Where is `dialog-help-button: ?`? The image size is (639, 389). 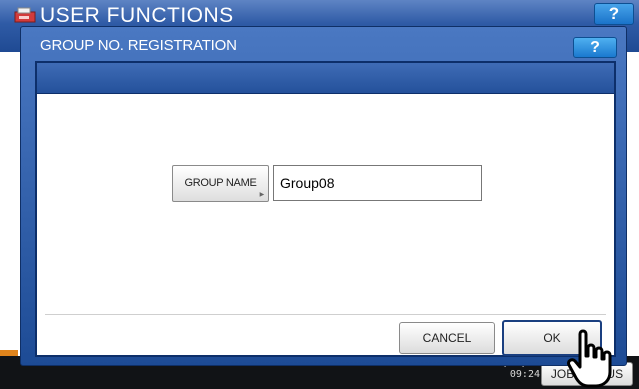 dialog-help-button: ? is located at coordinates (595, 47).